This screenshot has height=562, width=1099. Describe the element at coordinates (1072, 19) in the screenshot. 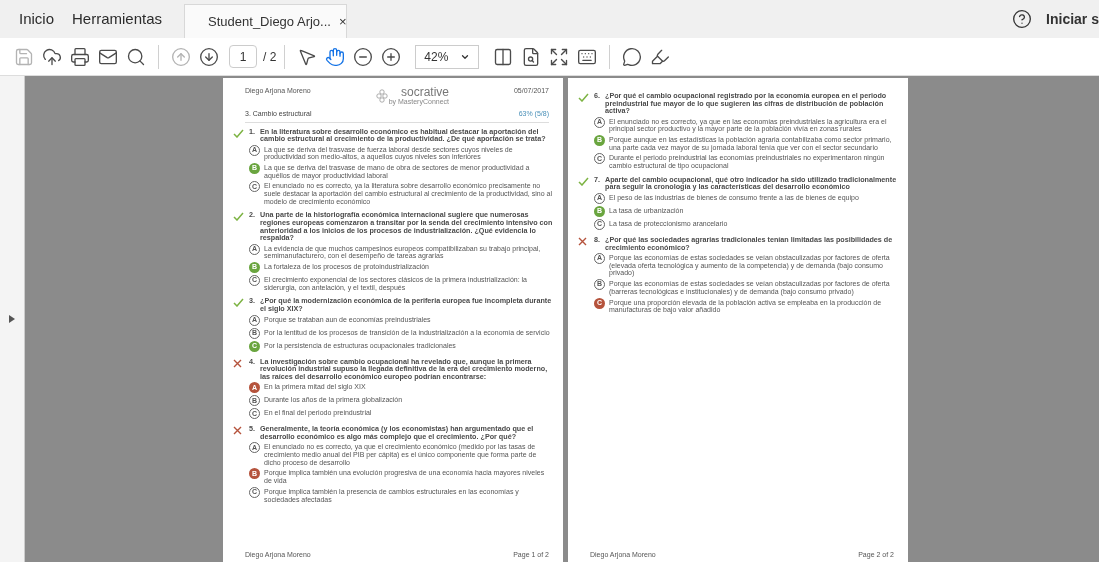

I see `sign-in-link: Iniciar s` at that location.